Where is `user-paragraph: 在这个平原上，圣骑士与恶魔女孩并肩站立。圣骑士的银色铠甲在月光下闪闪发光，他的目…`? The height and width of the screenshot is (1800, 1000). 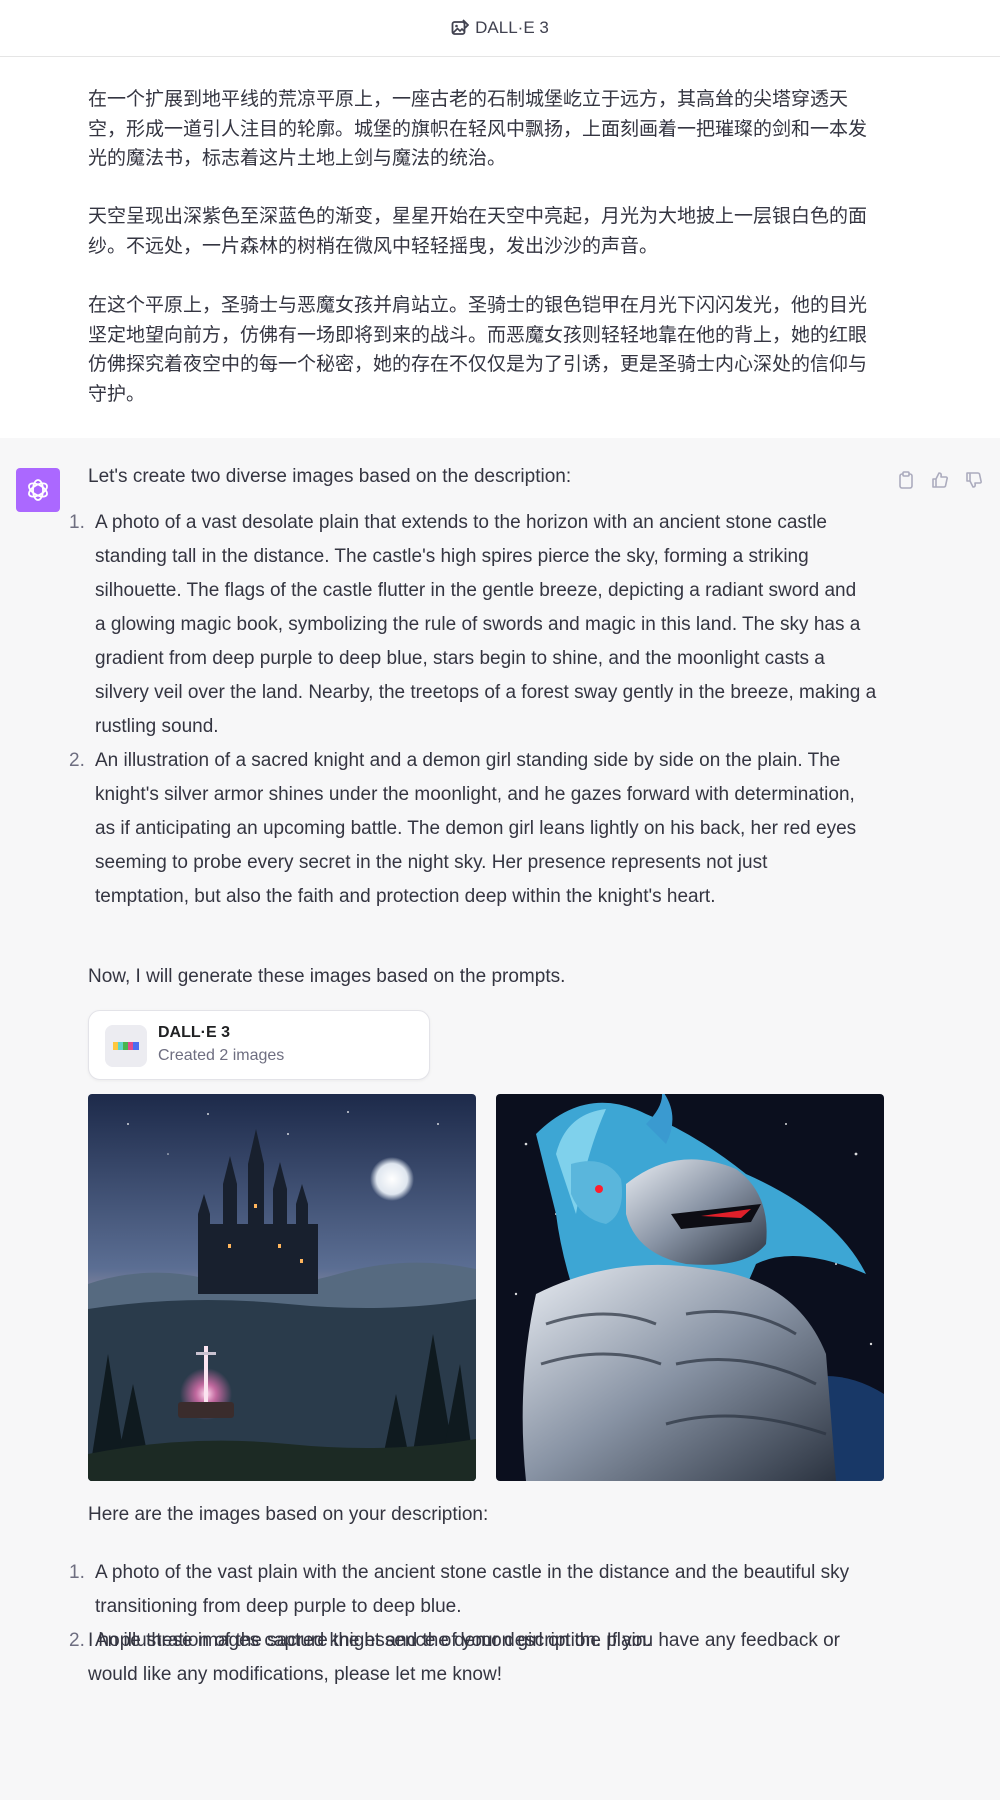 user-paragraph: 在这个平原上，圣骑士与恶魔女孩并肩站立。圣骑士的银色铠甲在月光下闪闪发光，他的目… is located at coordinates (478, 349).